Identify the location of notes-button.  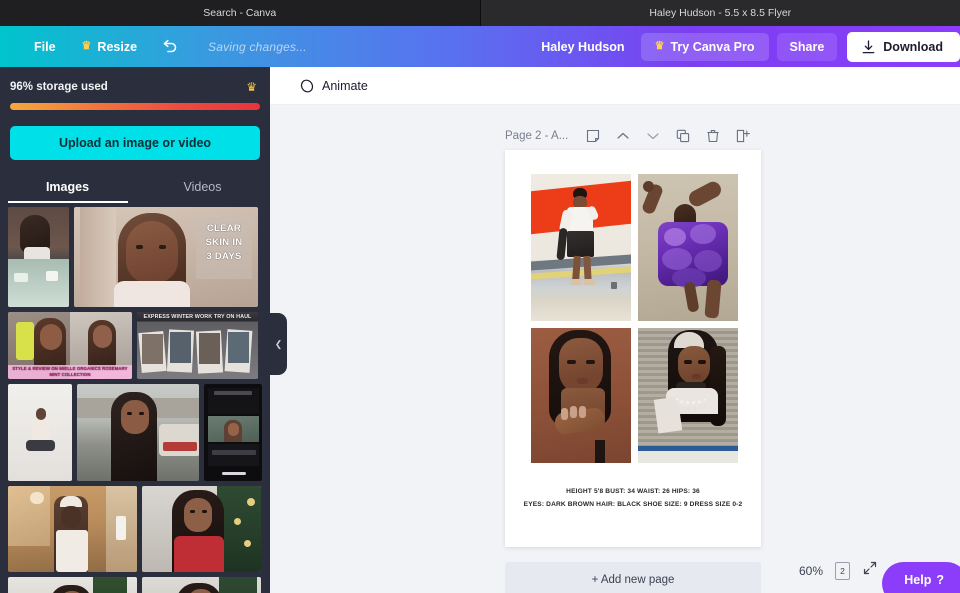
(593, 136).